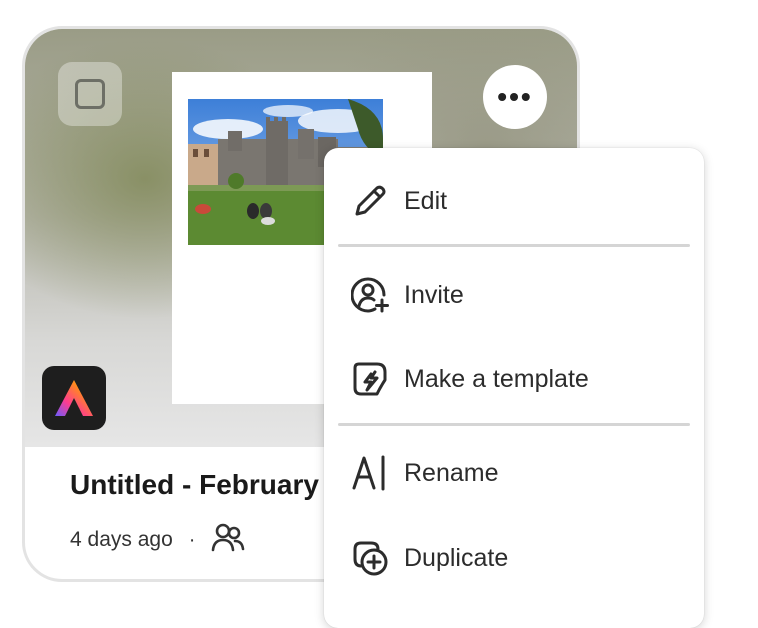 The image size is (758, 628). Describe the element at coordinates (121, 539) in the screenshot. I see `timestamp: 4 days ago` at that location.